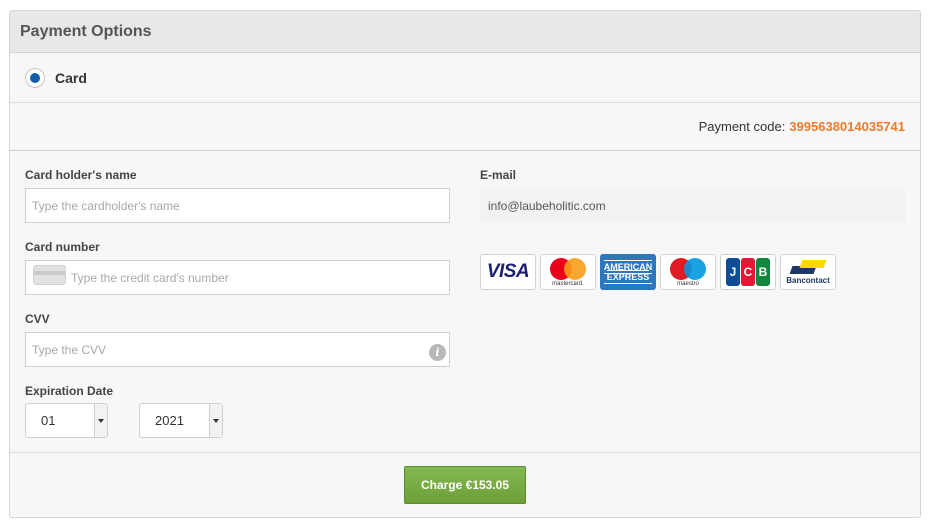  What do you see at coordinates (692, 205) in the screenshot?
I see `email-value: info@laubeholitic.com` at bounding box center [692, 205].